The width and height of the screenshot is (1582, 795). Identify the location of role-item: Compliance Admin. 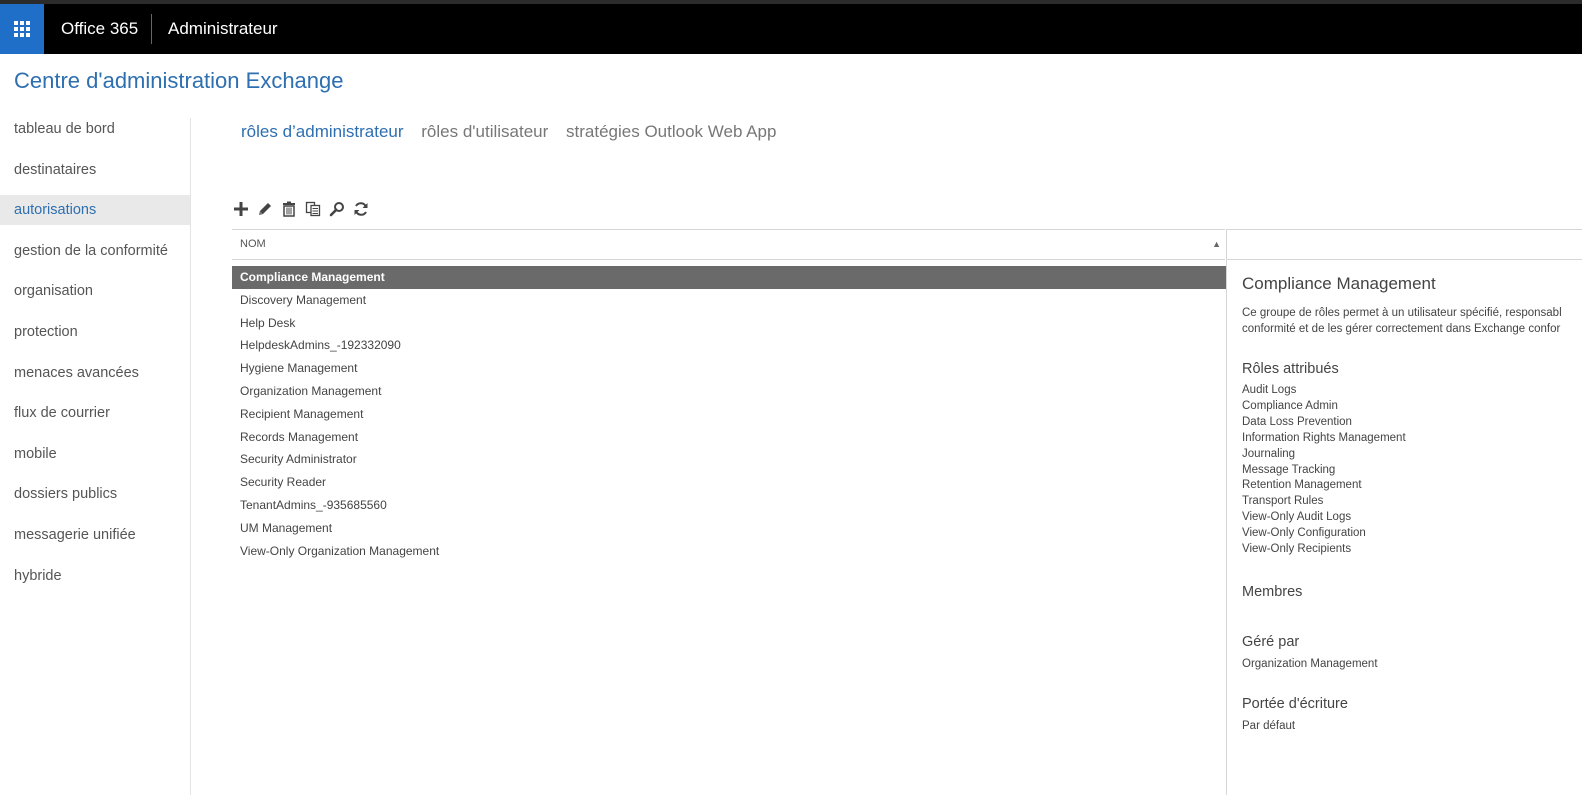
(1290, 405).